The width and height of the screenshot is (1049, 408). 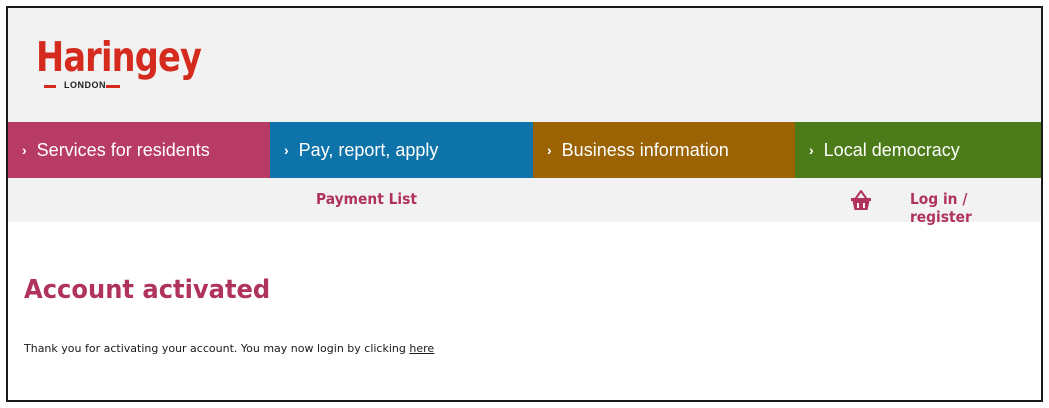 I want to click on nav-pay-report-apply: › Pay, report, apply, so click(x=401, y=150).